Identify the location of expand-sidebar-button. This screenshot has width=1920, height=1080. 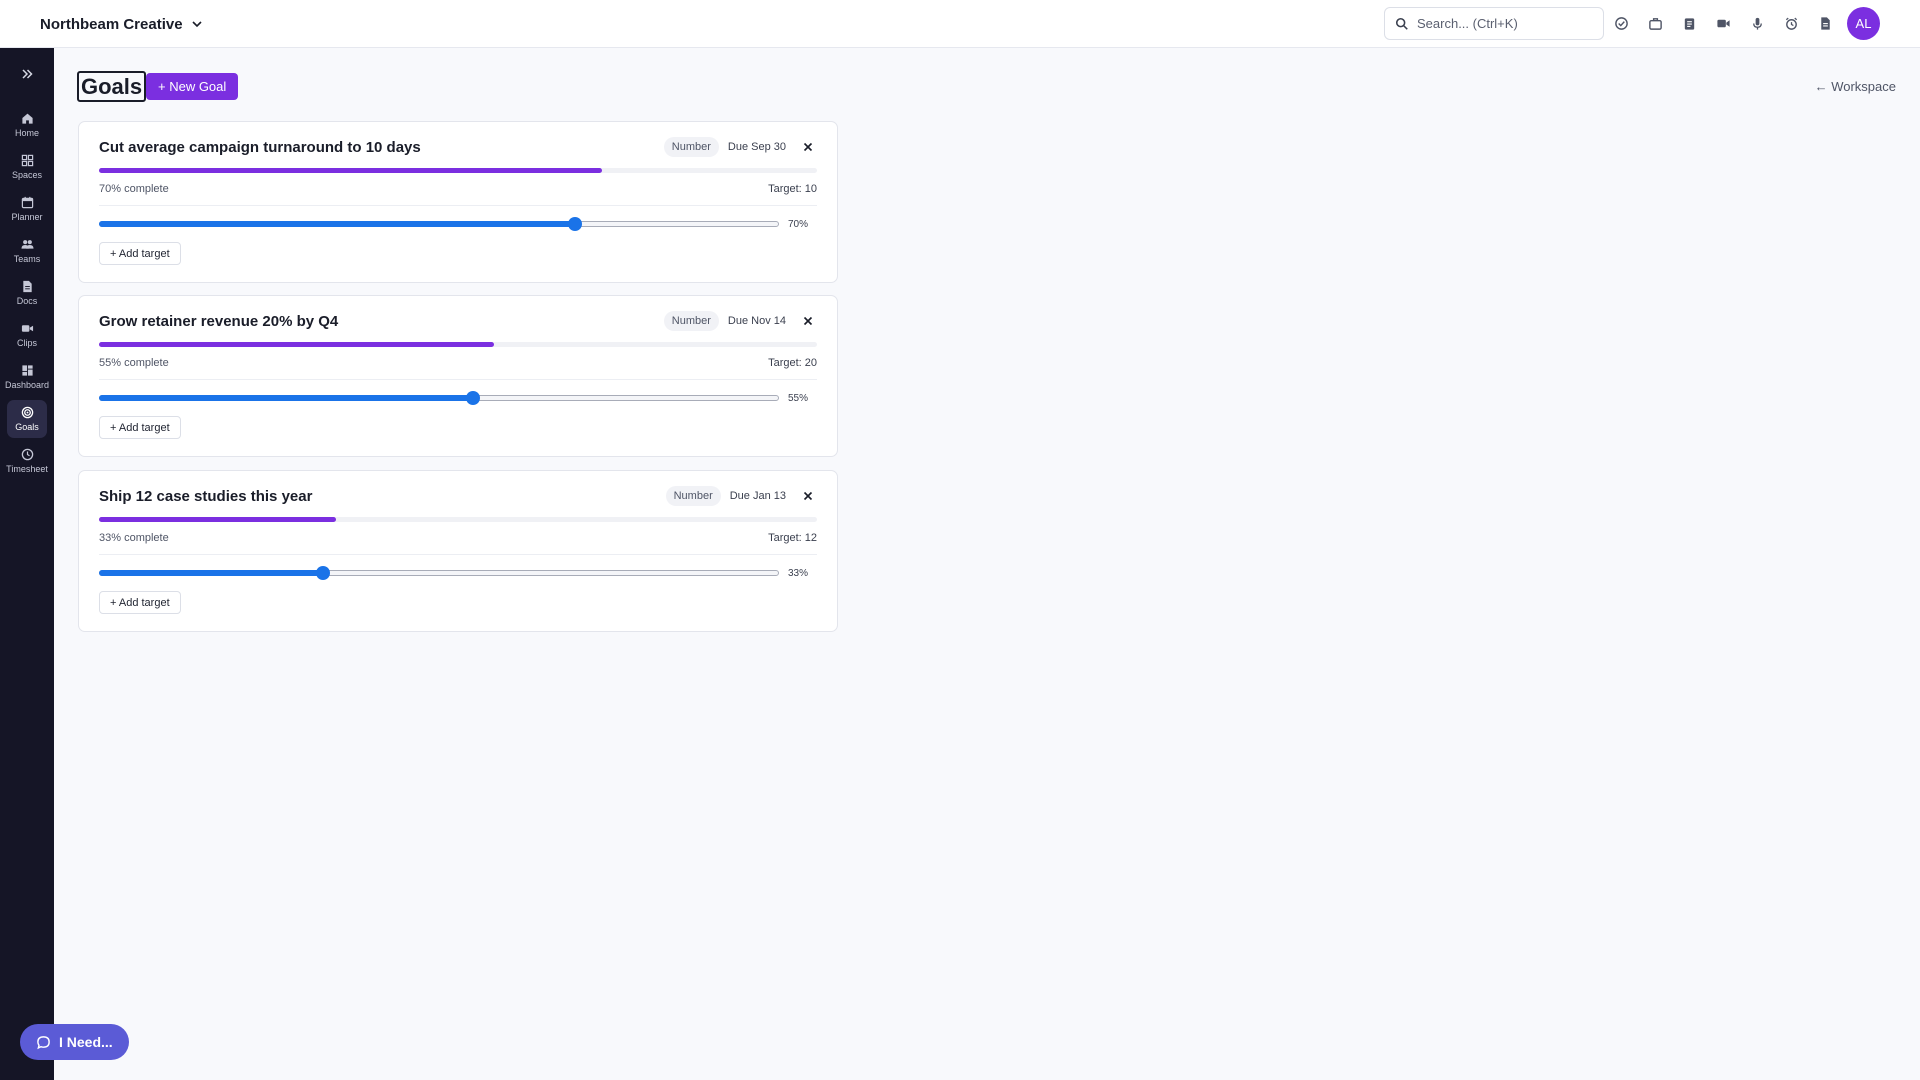
(27, 74).